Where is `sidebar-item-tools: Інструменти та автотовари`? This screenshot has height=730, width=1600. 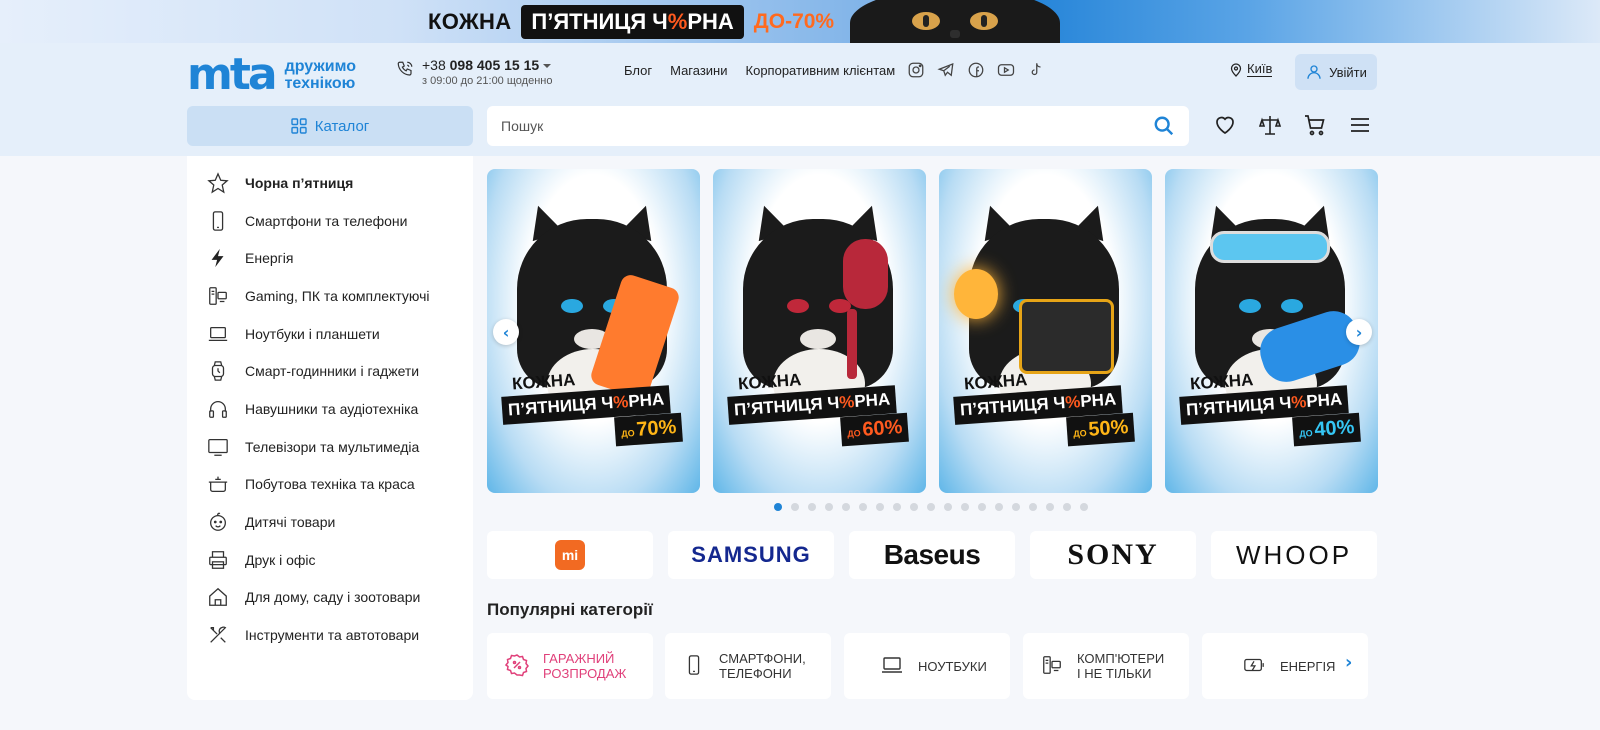
sidebar-item-tools: Інструменти та автотовари is located at coordinates (330, 635).